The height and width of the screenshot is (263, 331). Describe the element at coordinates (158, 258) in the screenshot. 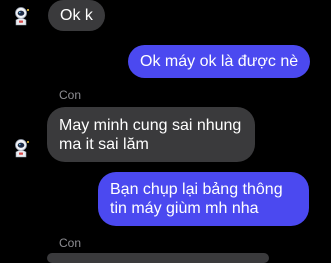

I see `message-bubble-incoming` at that location.